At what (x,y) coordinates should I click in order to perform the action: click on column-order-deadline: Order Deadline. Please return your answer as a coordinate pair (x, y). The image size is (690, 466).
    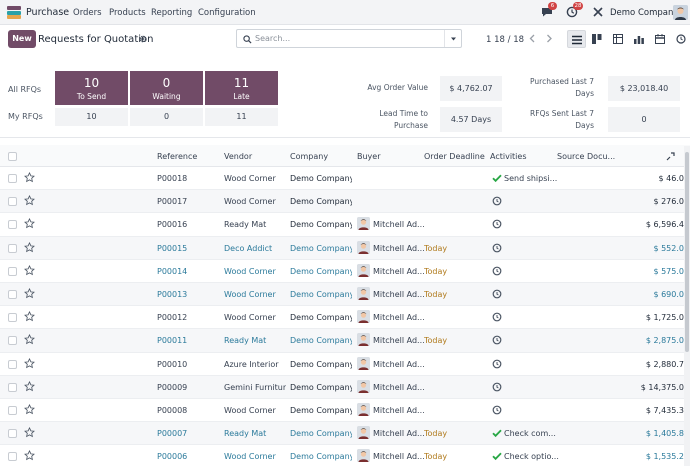
    Looking at the image, I should click on (454, 156).